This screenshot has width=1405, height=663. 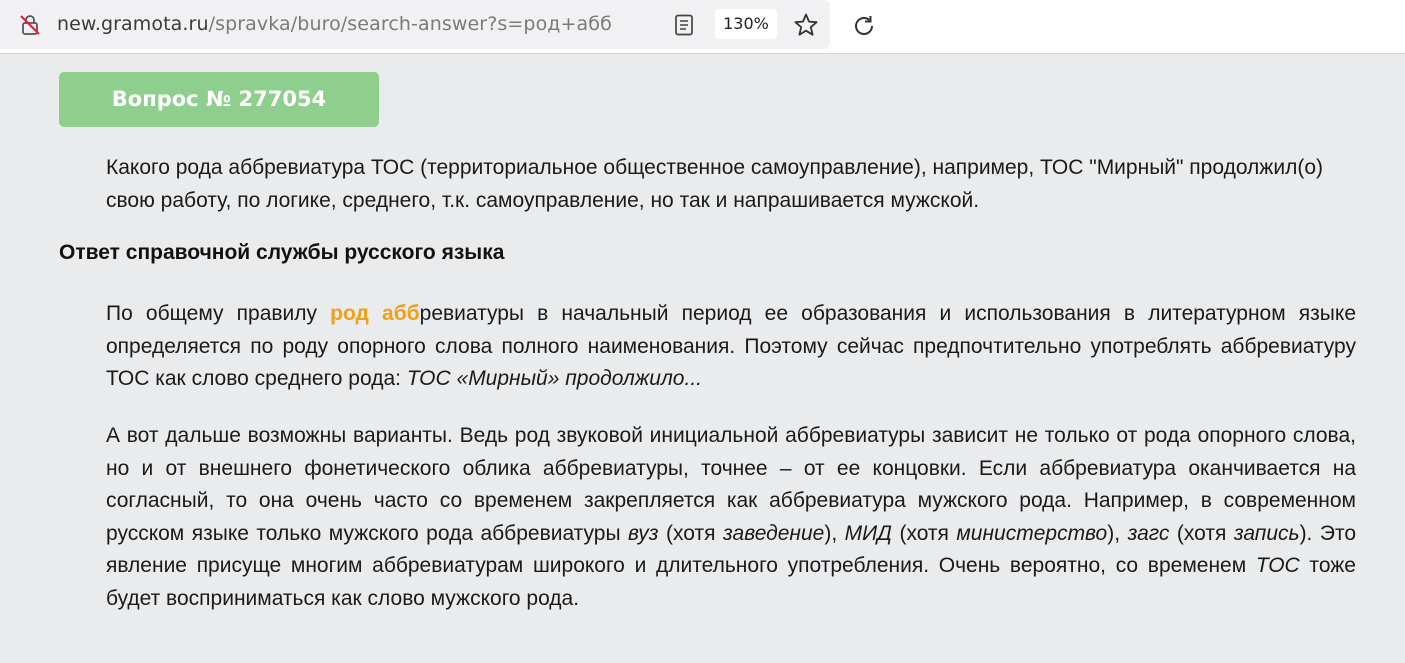 I want to click on search-highlight: род абб, so click(x=375, y=313).